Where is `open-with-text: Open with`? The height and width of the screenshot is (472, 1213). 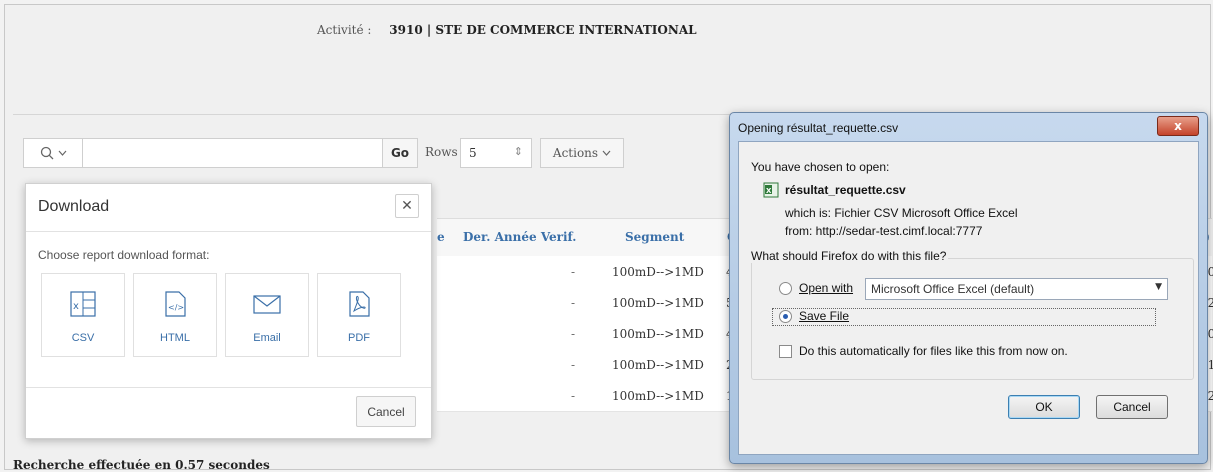 open-with-text: Open with is located at coordinates (826, 288).